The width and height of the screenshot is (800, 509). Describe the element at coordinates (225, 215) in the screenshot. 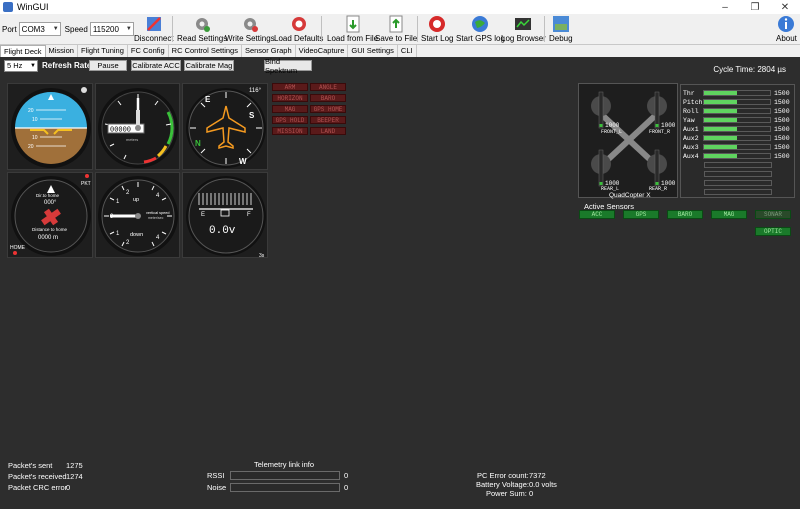

I see `battery-gauge: E F 0.0v 3s` at that location.